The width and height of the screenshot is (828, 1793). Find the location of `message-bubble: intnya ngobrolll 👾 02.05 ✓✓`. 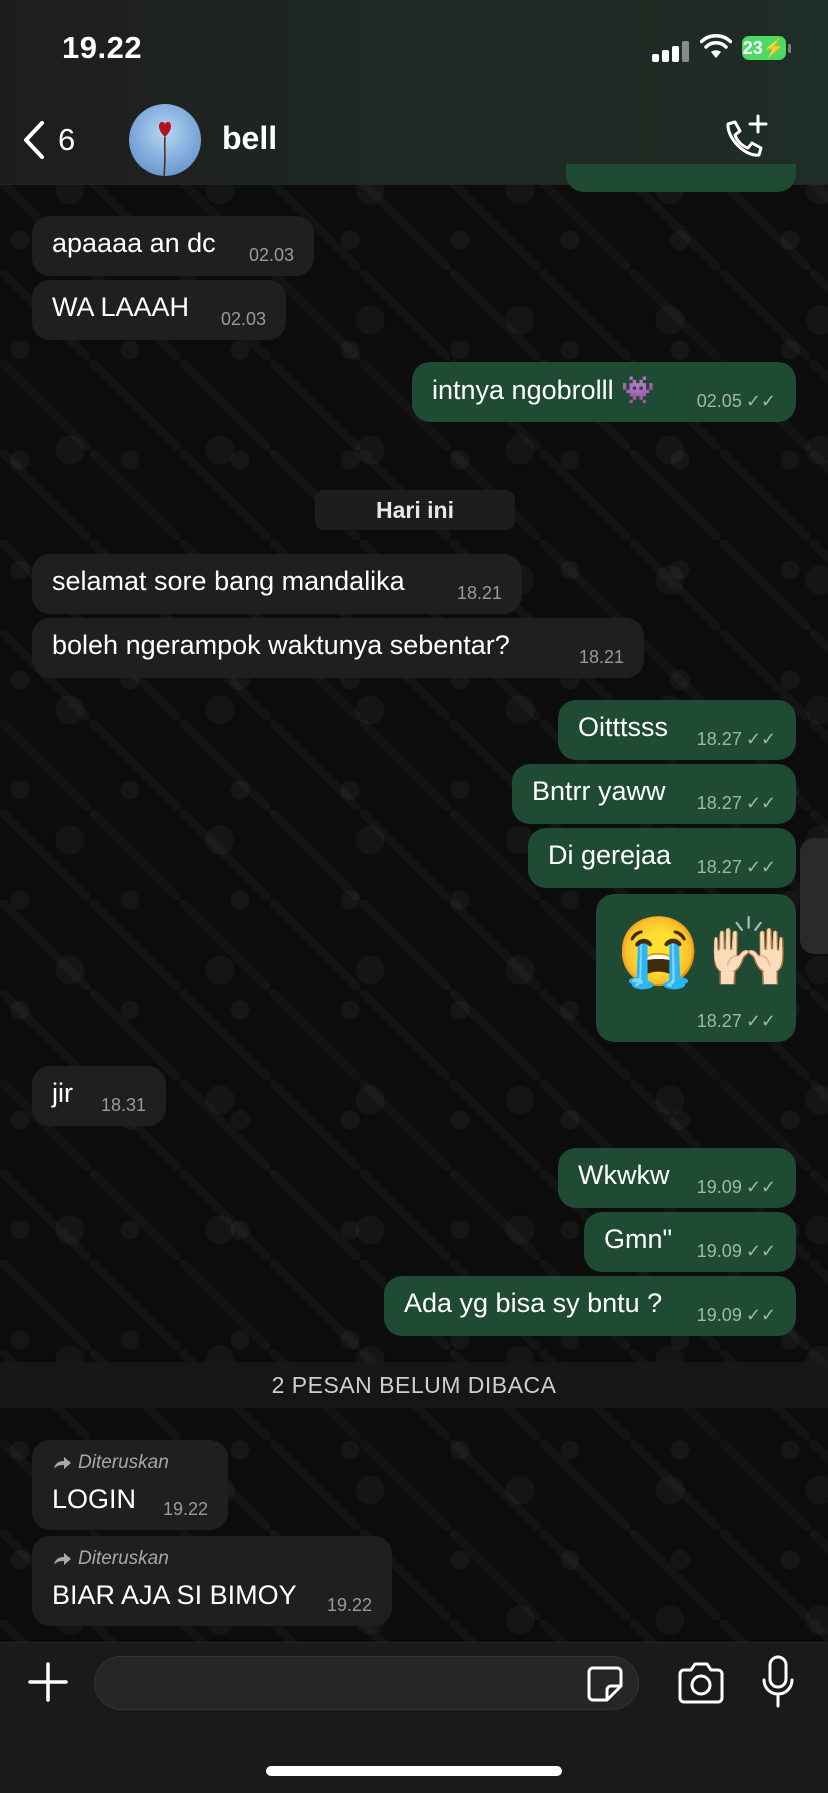

message-bubble: intnya ngobrolll 👾 02.05 ✓✓ is located at coordinates (604, 392).